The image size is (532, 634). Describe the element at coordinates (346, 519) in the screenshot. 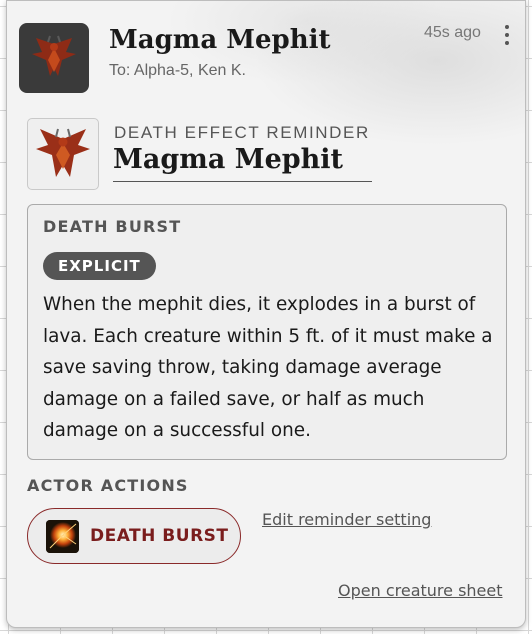

I see `edit-reminder-link: Edit reminder setting` at that location.